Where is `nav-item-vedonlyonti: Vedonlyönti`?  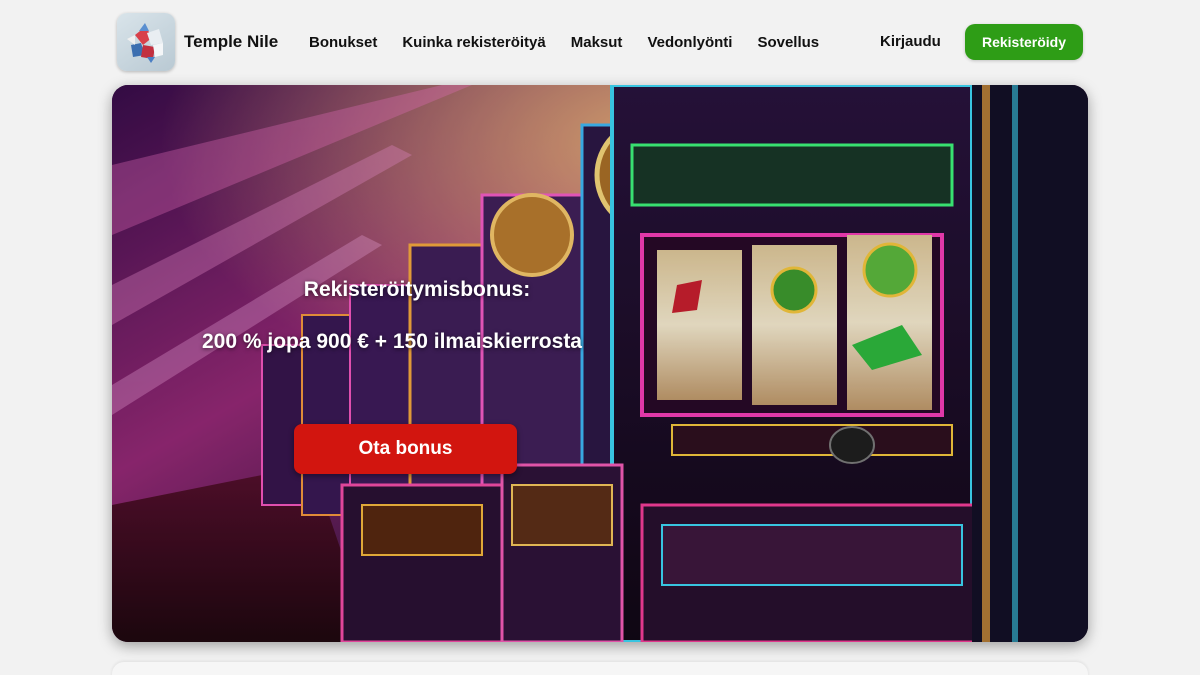
nav-item-vedonlyonti: Vedonlyönti is located at coordinates (689, 44).